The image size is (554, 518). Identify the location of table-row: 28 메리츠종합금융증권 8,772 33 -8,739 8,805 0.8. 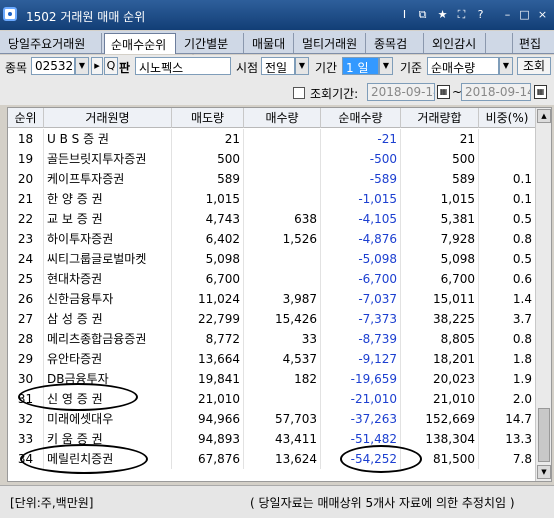
(272, 339).